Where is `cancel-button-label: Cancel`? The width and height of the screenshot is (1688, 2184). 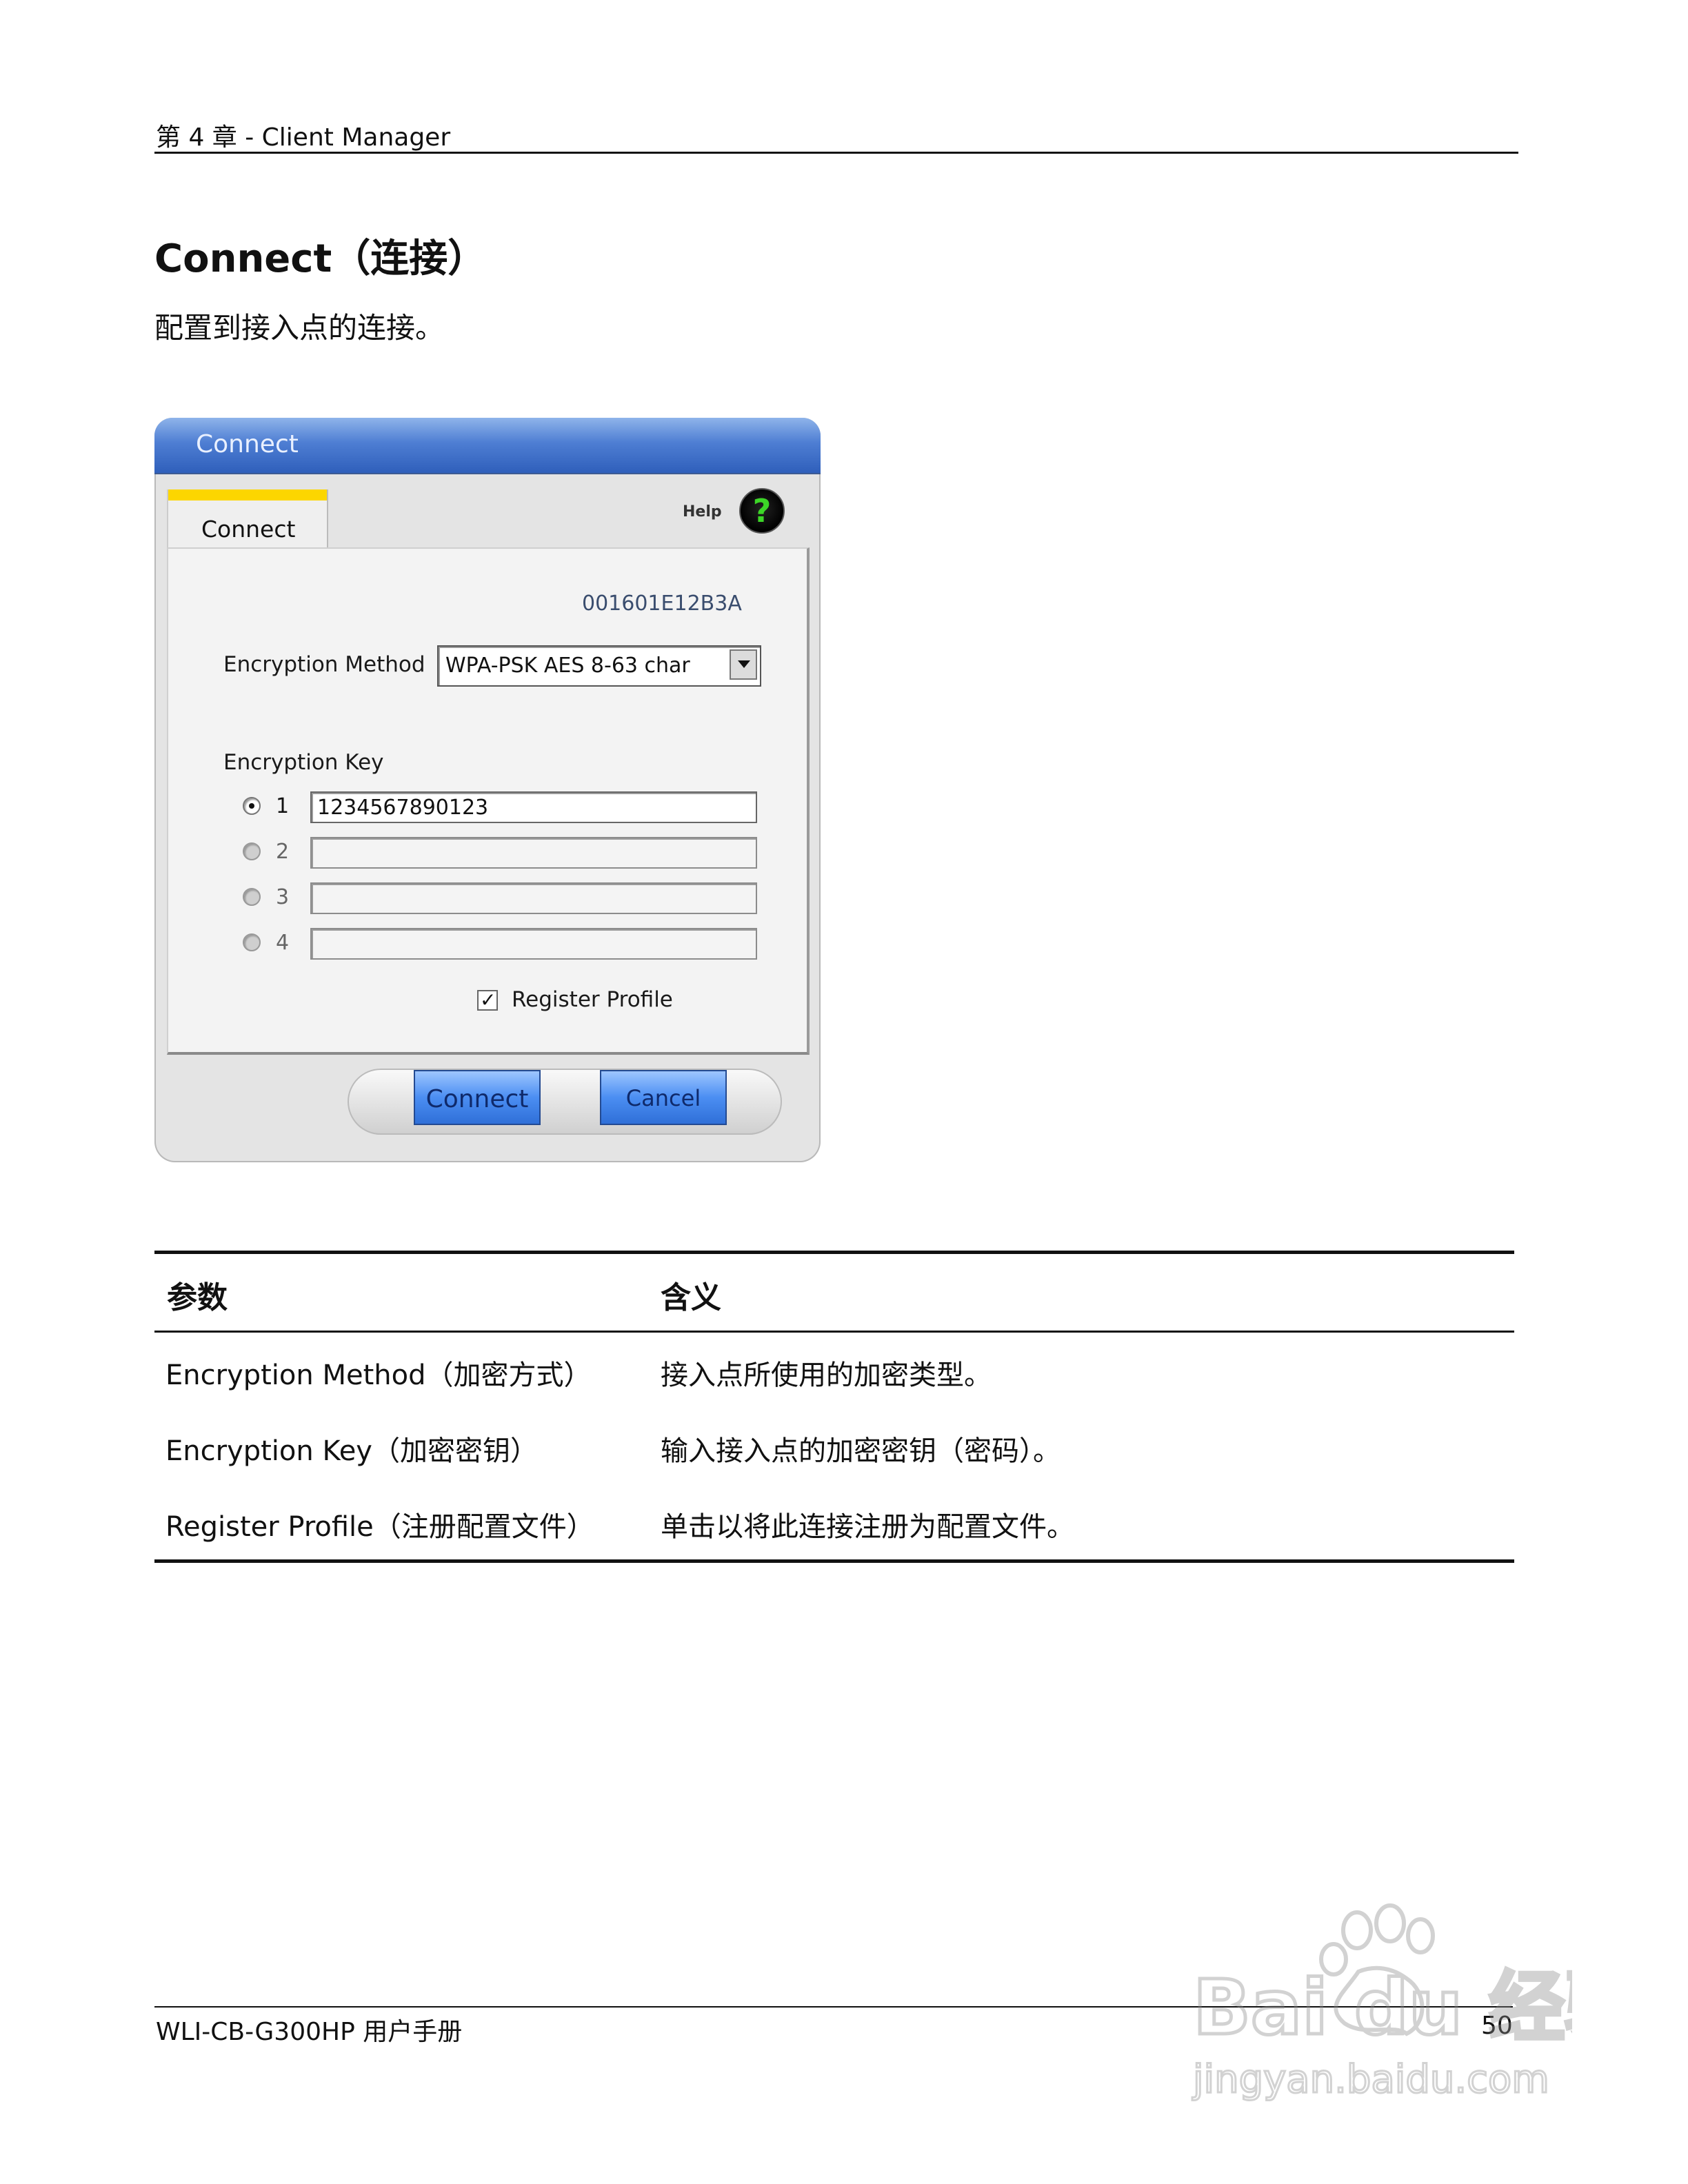 cancel-button-label: Cancel is located at coordinates (663, 1098).